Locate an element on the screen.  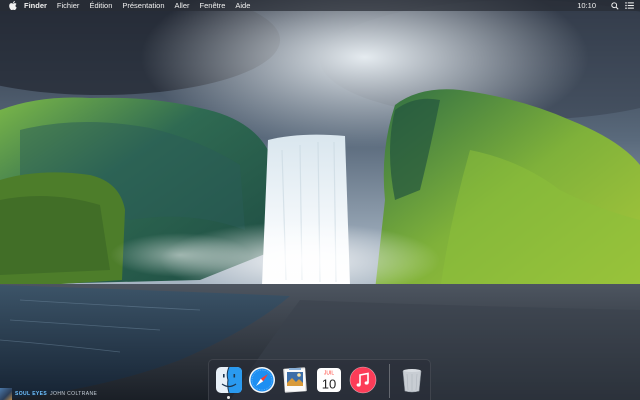
spotlight-search-icon is located at coordinates (615, 5).